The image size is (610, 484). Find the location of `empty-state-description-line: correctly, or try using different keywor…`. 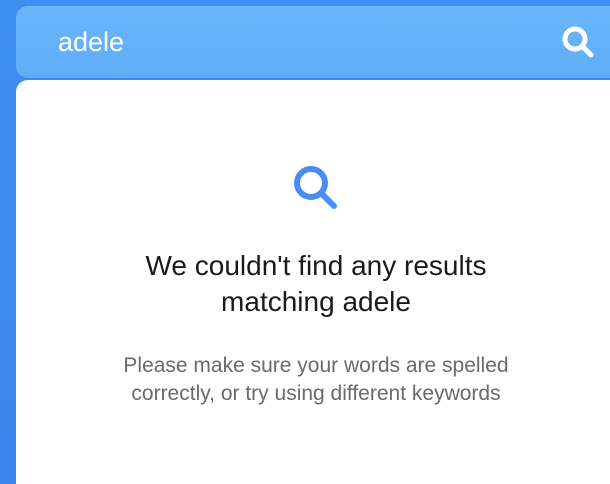

empty-state-description-line: correctly, or try using different keywor… is located at coordinates (316, 393).